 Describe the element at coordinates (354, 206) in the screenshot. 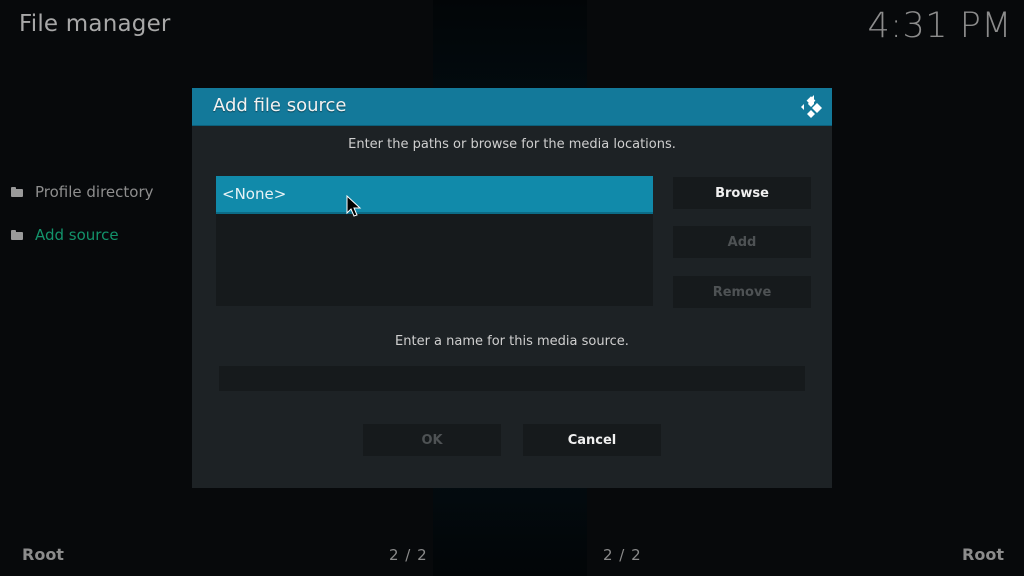

I see `mouse-cursor-icon` at that location.